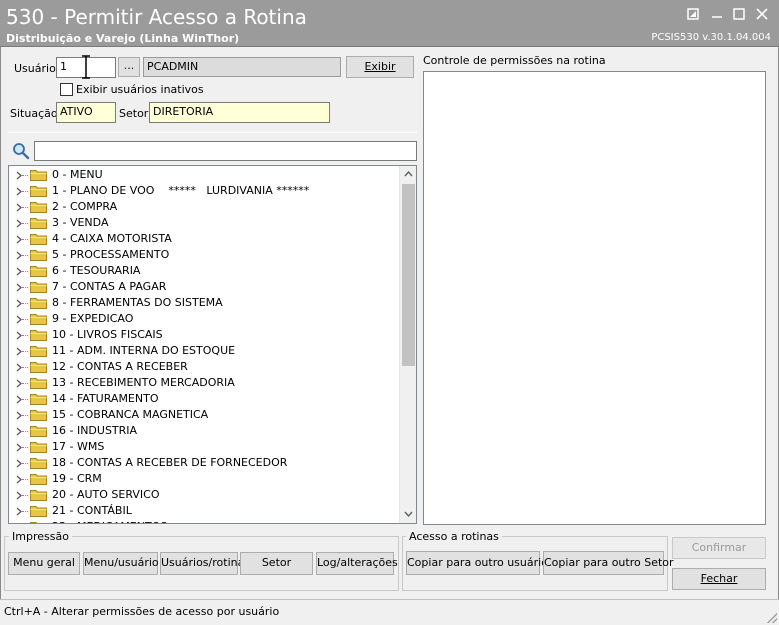 This screenshot has height=625, width=779. I want to click on tree-item-label: 11 - ADM. INTERNA DO ESTOQUE, so click(144, 350).